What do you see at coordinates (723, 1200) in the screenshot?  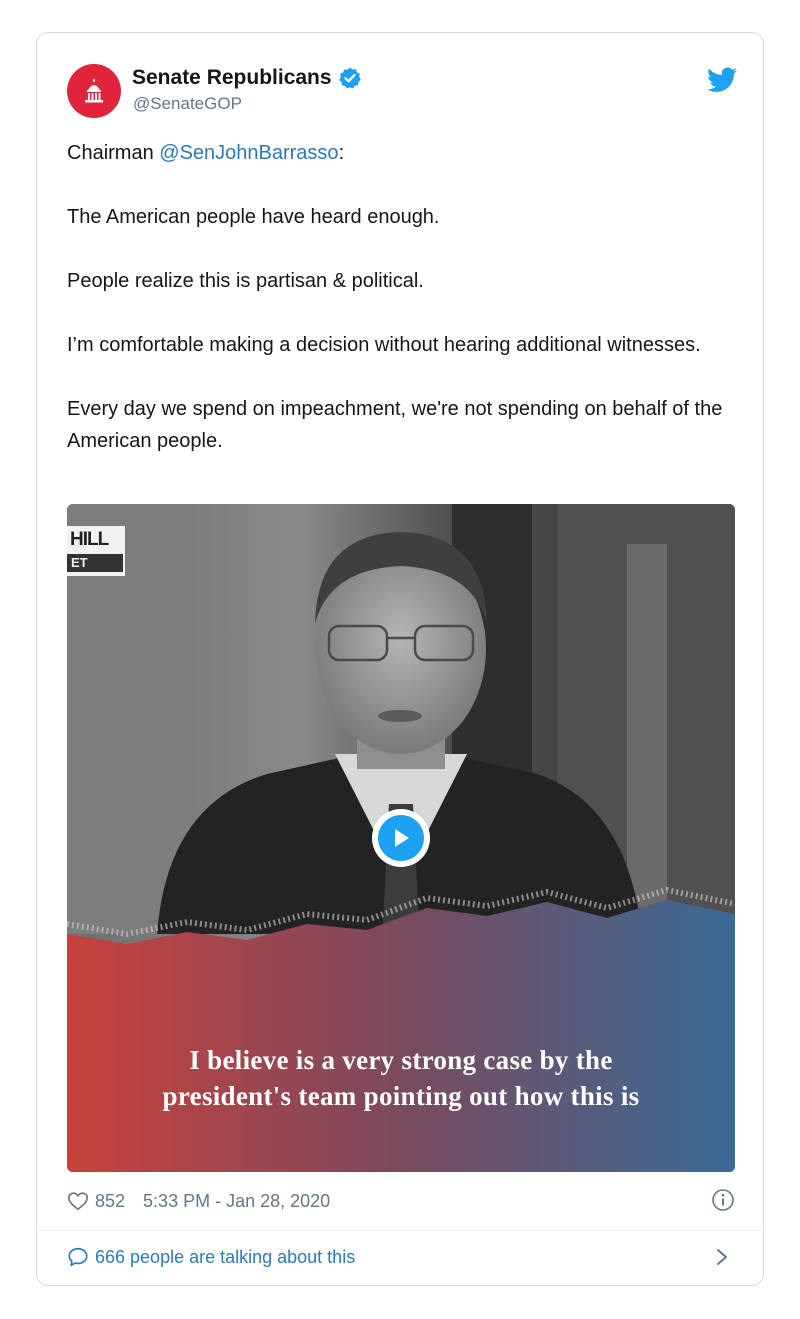 I see `info-icon` at bounding box center [723, 1200].